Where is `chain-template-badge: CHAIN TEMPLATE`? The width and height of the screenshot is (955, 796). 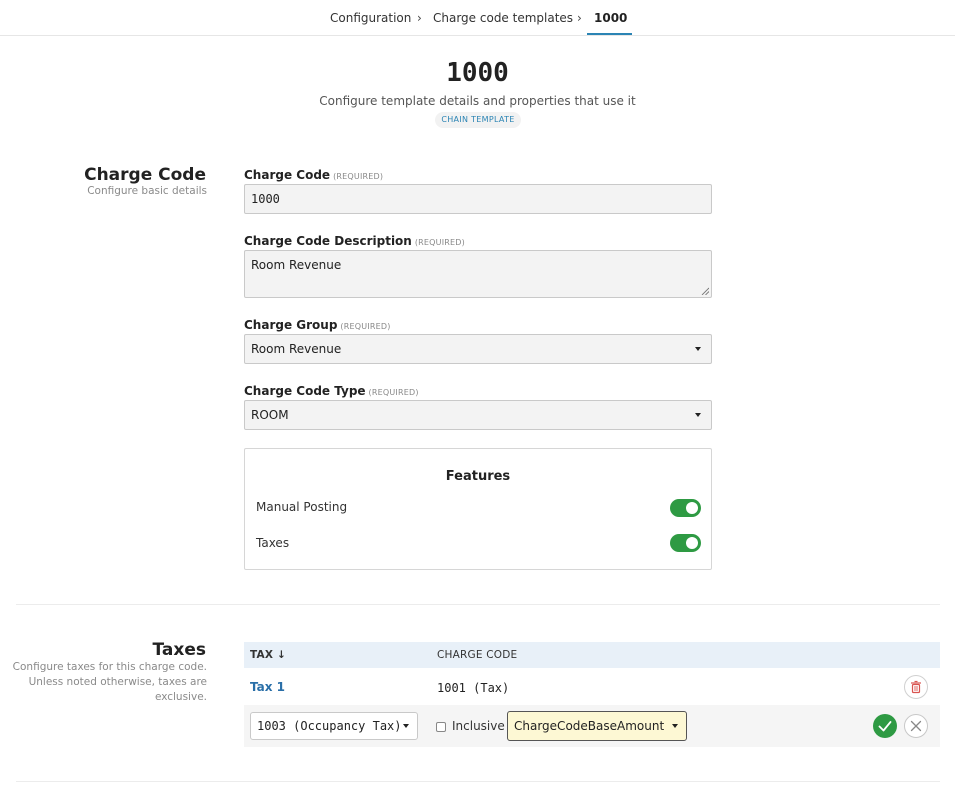 chain-template-badge: CHAIN TEMPLATE is located at coordinates (478, 120).